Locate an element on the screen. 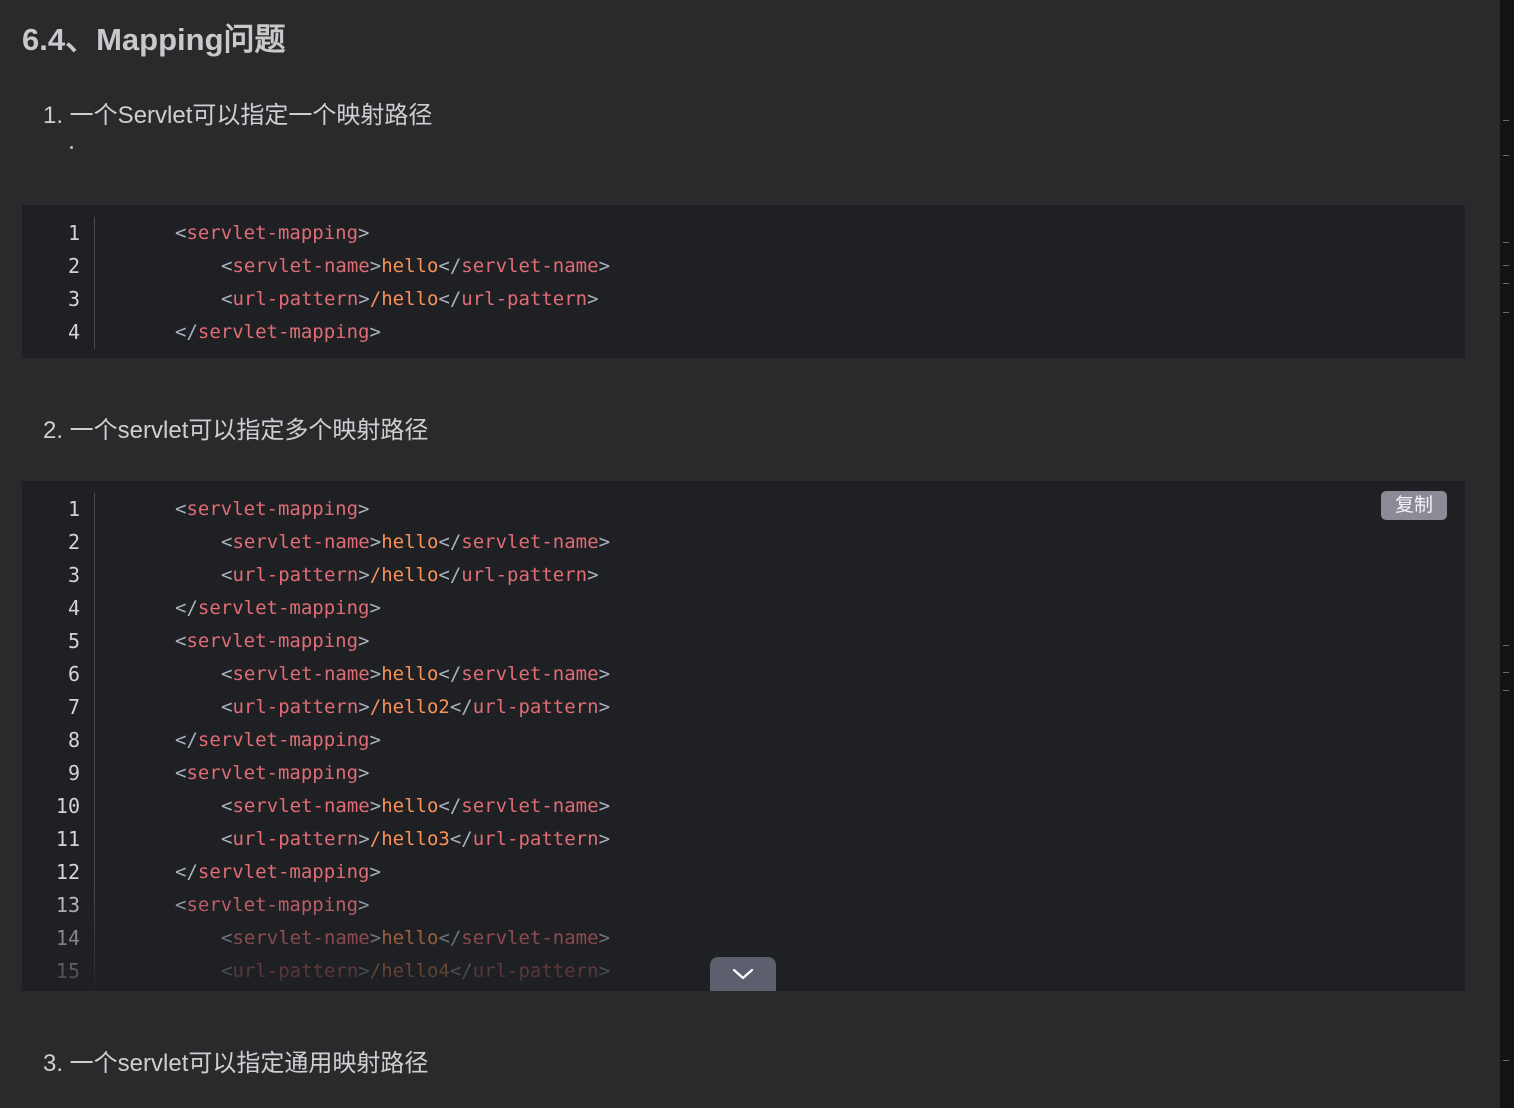  bullet-dot is located at coordinates (71, 147).